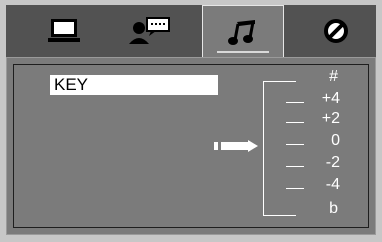  Describe the element at coordinates (263, 148) in the screenshot. I see `scale-axis` at that location.